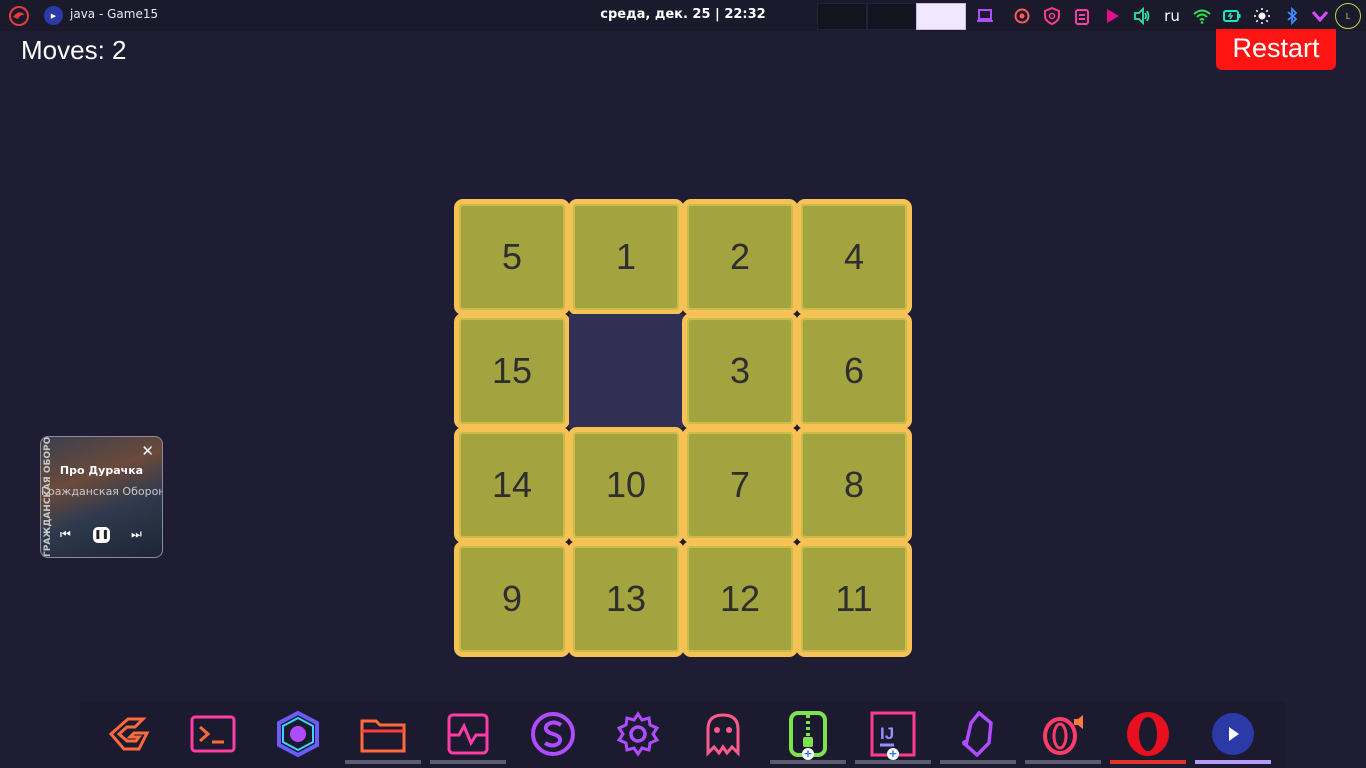 The height and width of the screenshot is (768, 1366). I want to click on files-icon, so click(383, 735).